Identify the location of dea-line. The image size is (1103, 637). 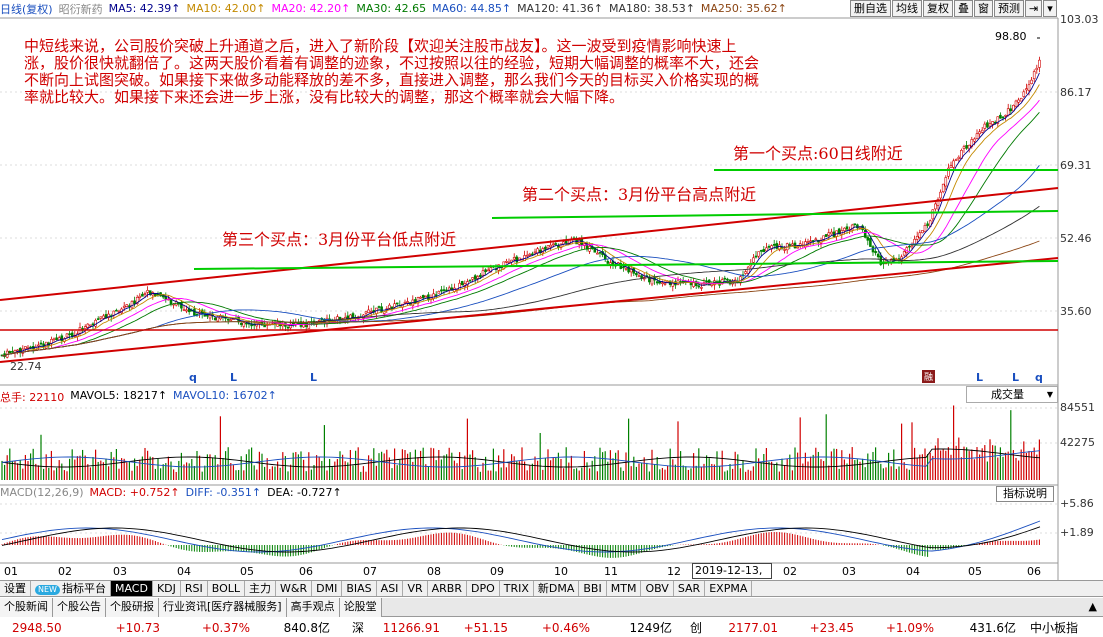
(521, 539).